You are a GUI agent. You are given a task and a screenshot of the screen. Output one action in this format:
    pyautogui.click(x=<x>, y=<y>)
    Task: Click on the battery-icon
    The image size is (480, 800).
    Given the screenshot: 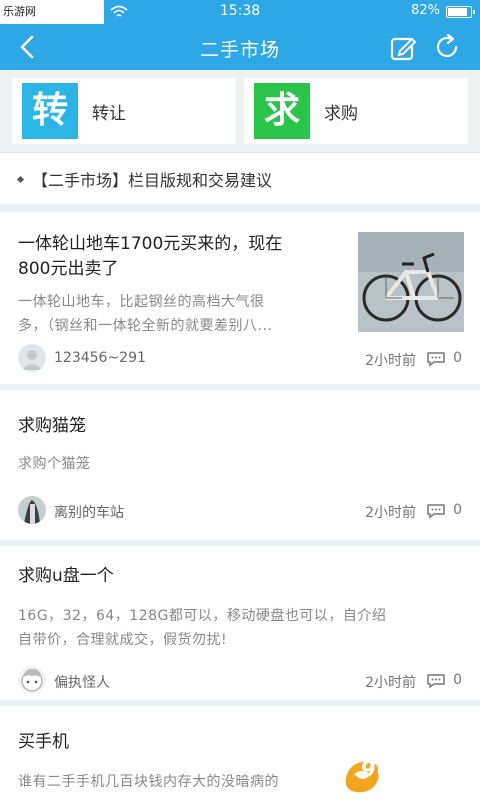 What is the action you would take?
    pyautogui.click(x=460, y=12)
    